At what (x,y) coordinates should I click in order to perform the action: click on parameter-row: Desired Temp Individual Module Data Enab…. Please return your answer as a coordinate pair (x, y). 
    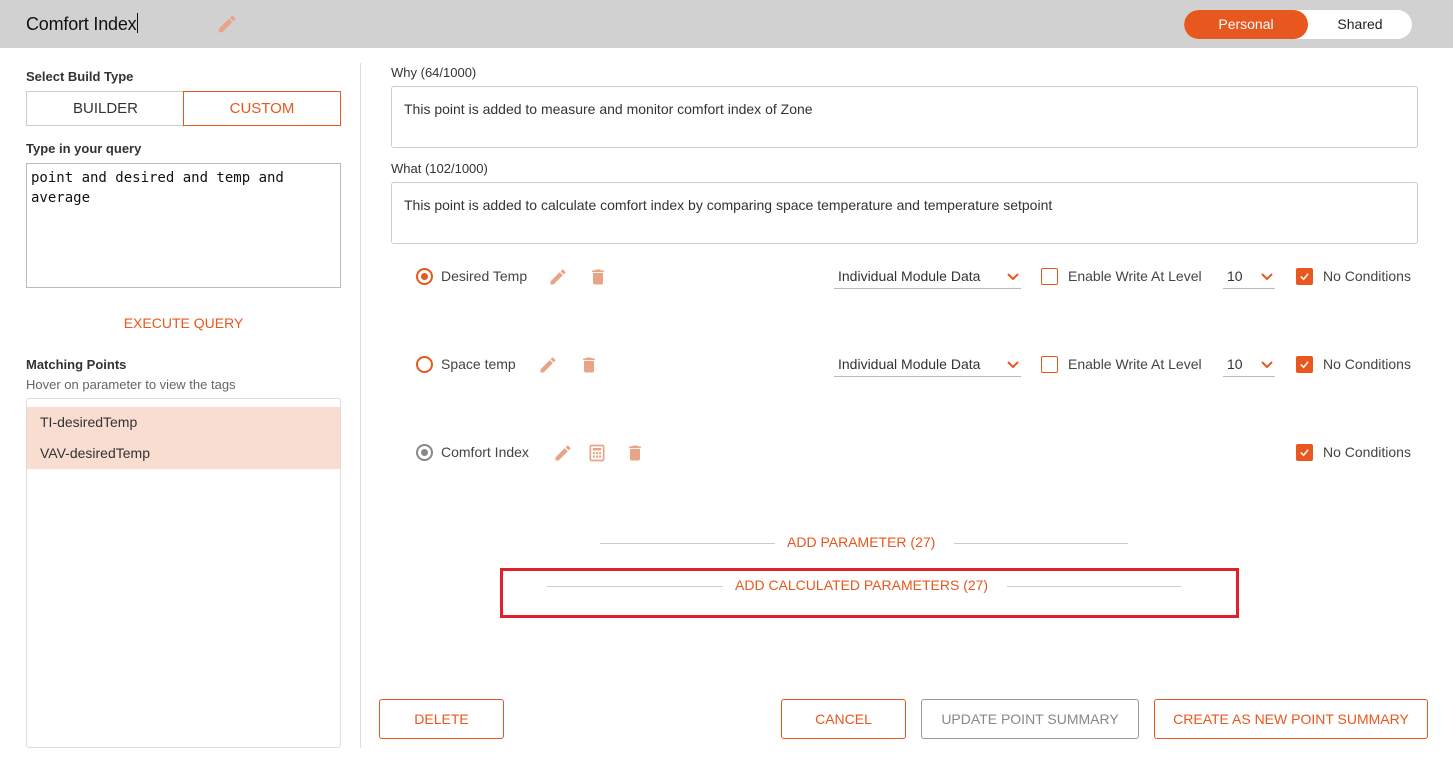
    Looking at the image, I should click on (917, 277).